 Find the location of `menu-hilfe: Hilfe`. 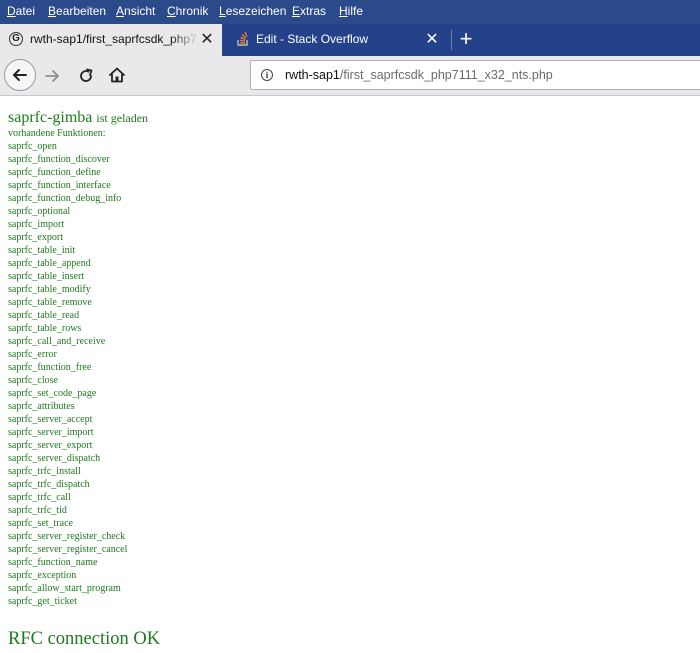

menu-hilfe: Hilfe is located at coordinates (351, 11).